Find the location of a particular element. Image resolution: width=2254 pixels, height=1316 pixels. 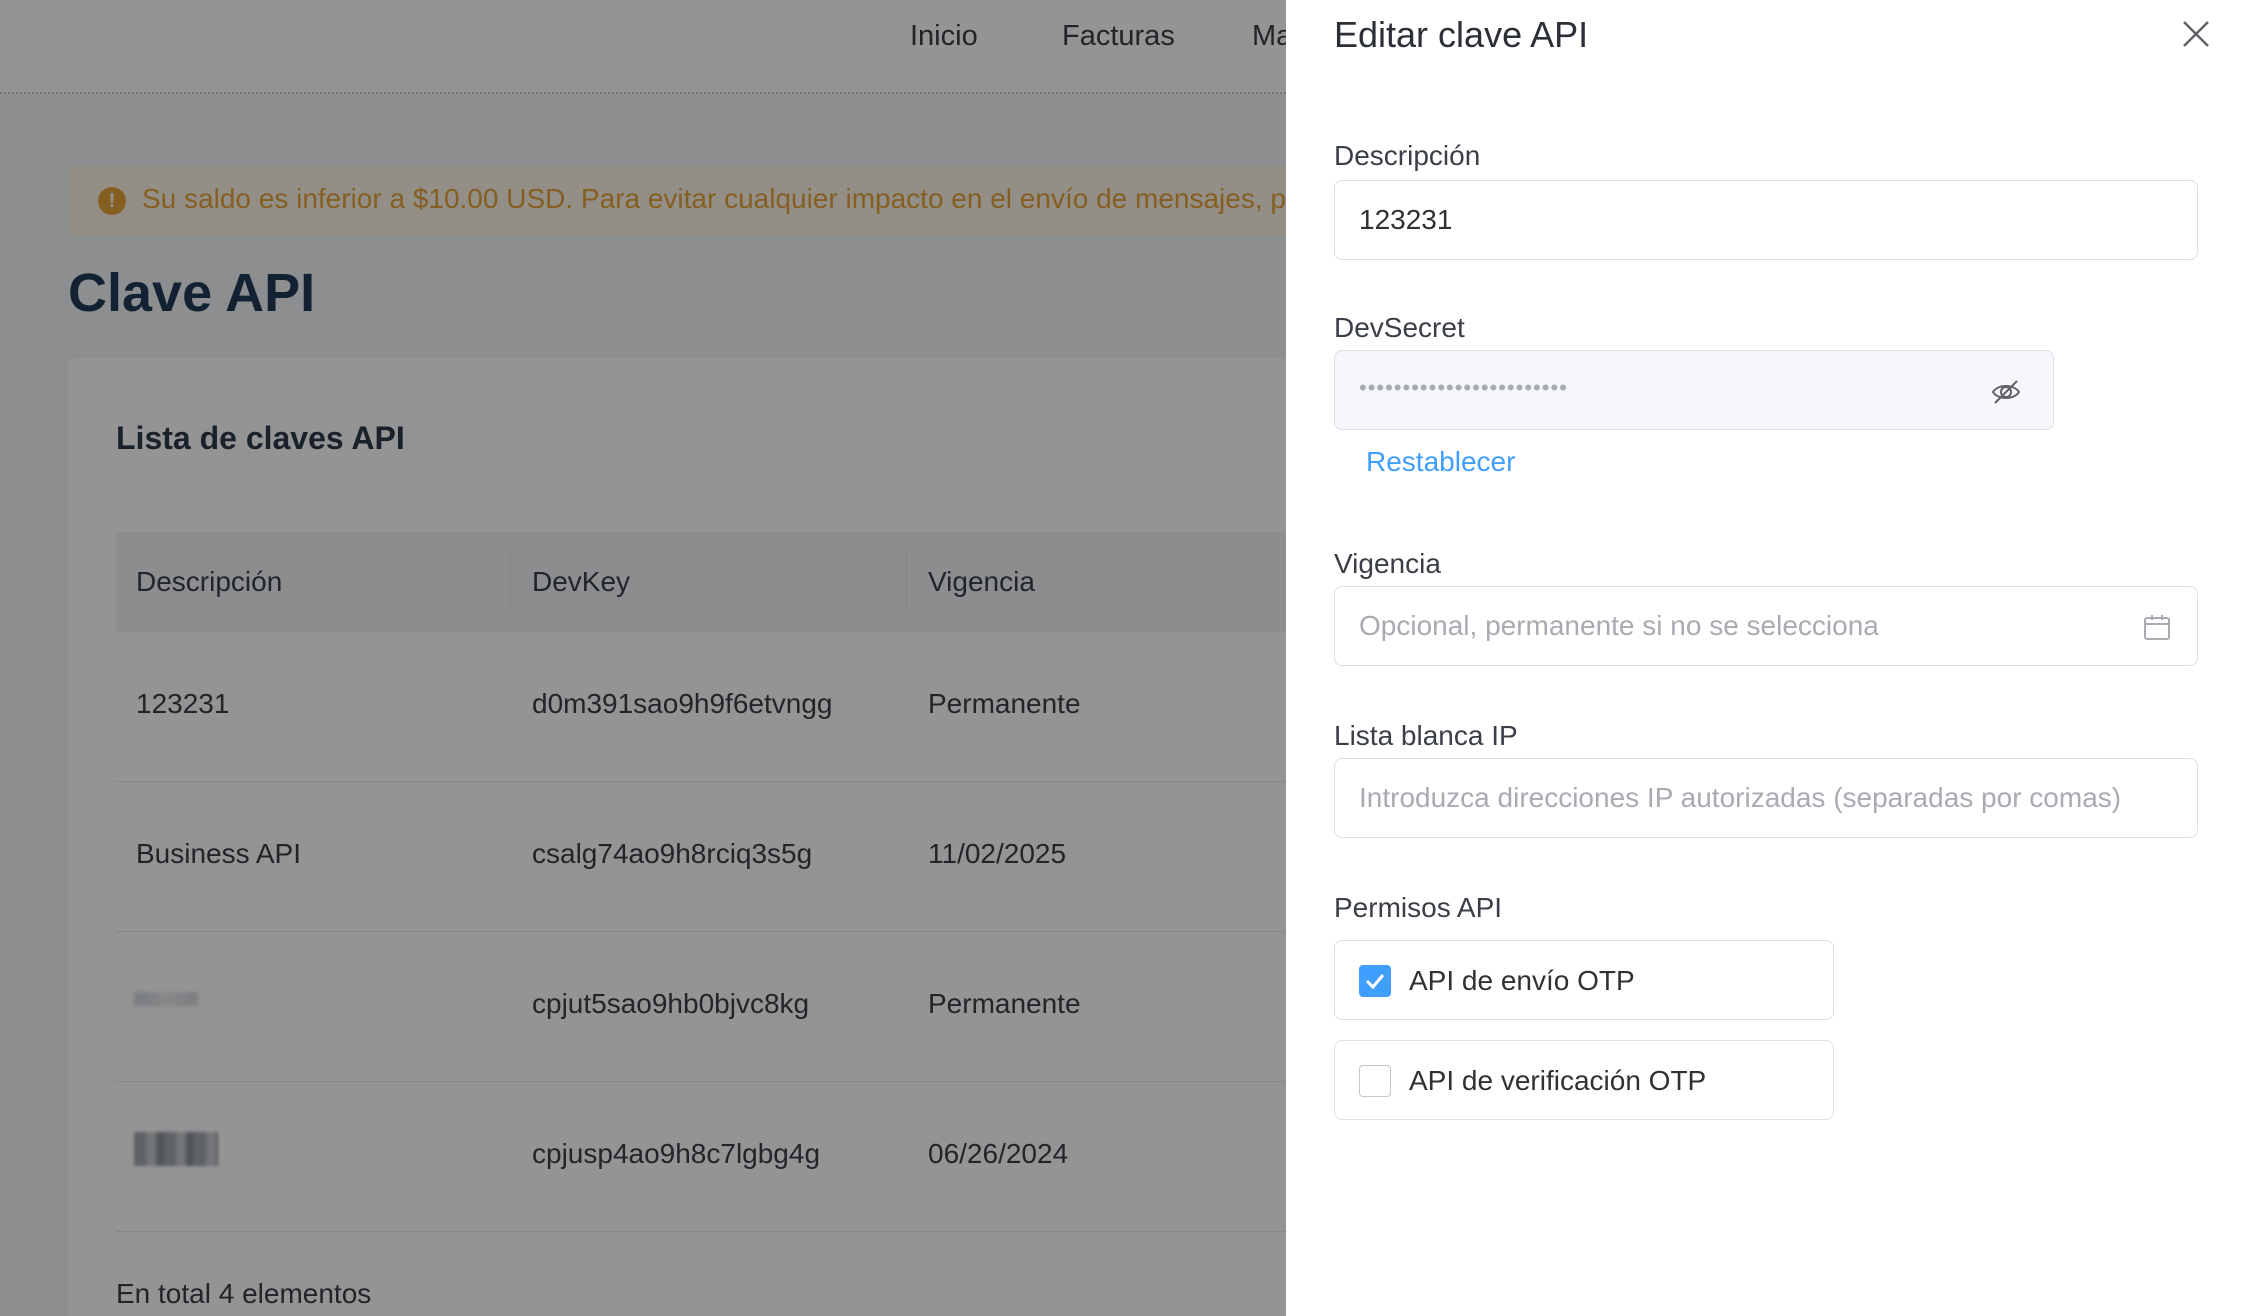

toggle-visibility-button is located at coordinates (2006, 392).